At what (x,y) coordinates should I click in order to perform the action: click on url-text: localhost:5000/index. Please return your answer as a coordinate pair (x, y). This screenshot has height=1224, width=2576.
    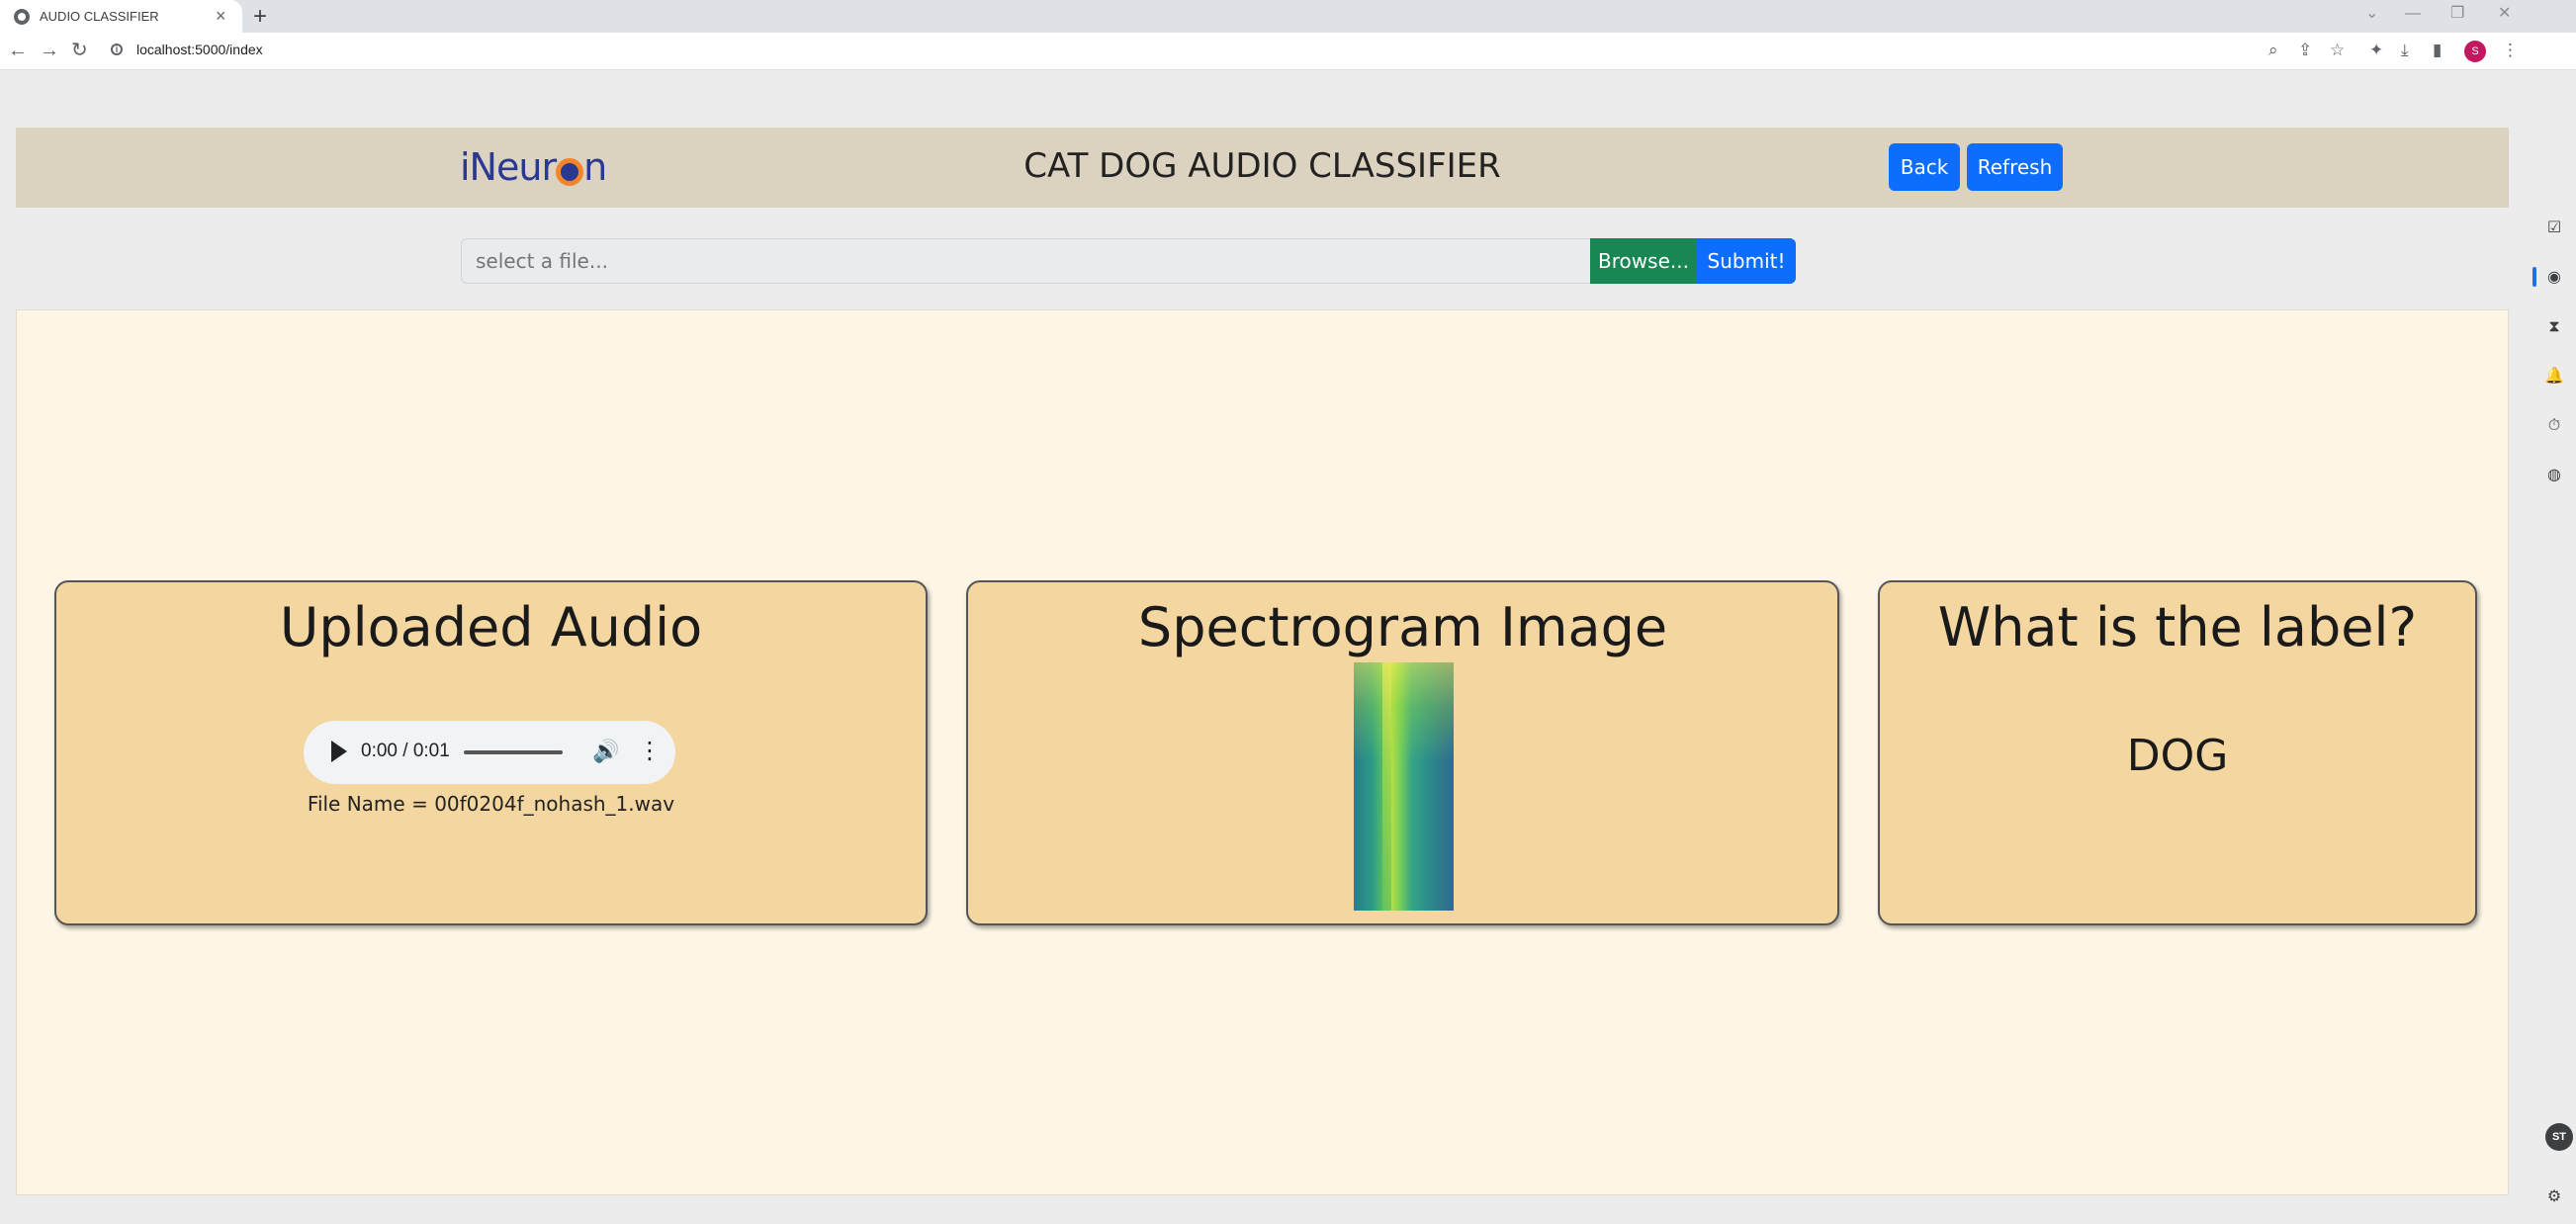
    Looking at the image, I should click on (199, 49).